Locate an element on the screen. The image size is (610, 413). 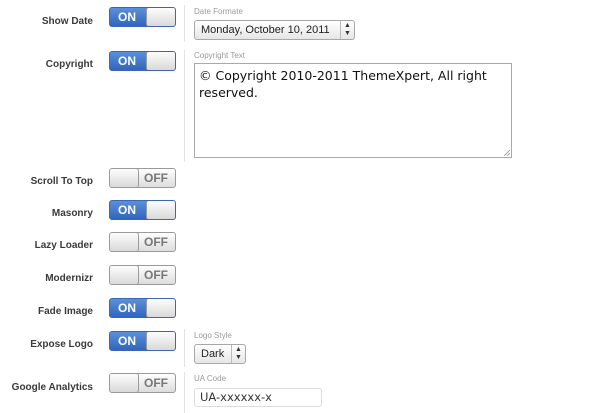
expose-logo-divider is located at coordinates (184, 348).